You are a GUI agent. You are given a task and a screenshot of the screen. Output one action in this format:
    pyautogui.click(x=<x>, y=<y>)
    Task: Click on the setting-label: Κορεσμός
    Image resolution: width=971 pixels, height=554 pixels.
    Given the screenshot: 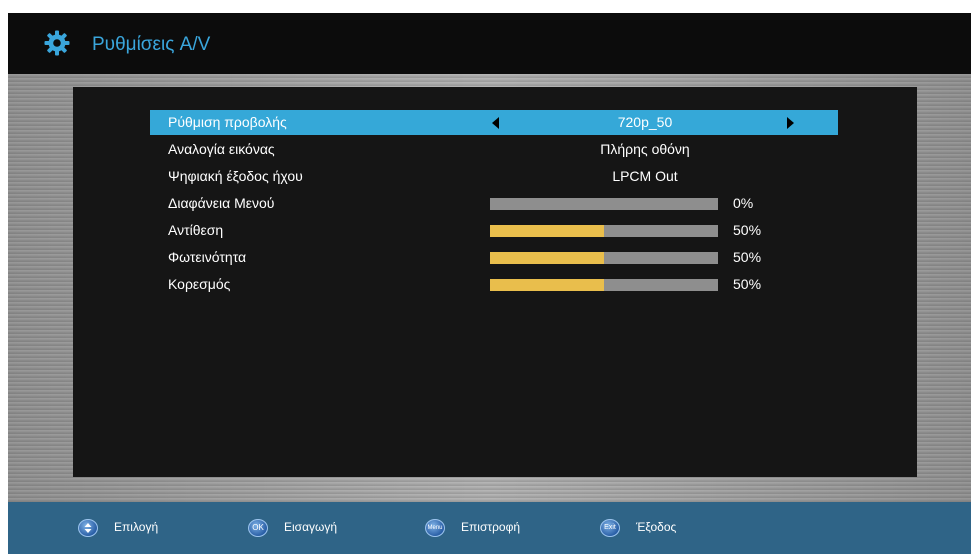 What is the action you would take?
    pyautogui.click(x=199, y=284)
    